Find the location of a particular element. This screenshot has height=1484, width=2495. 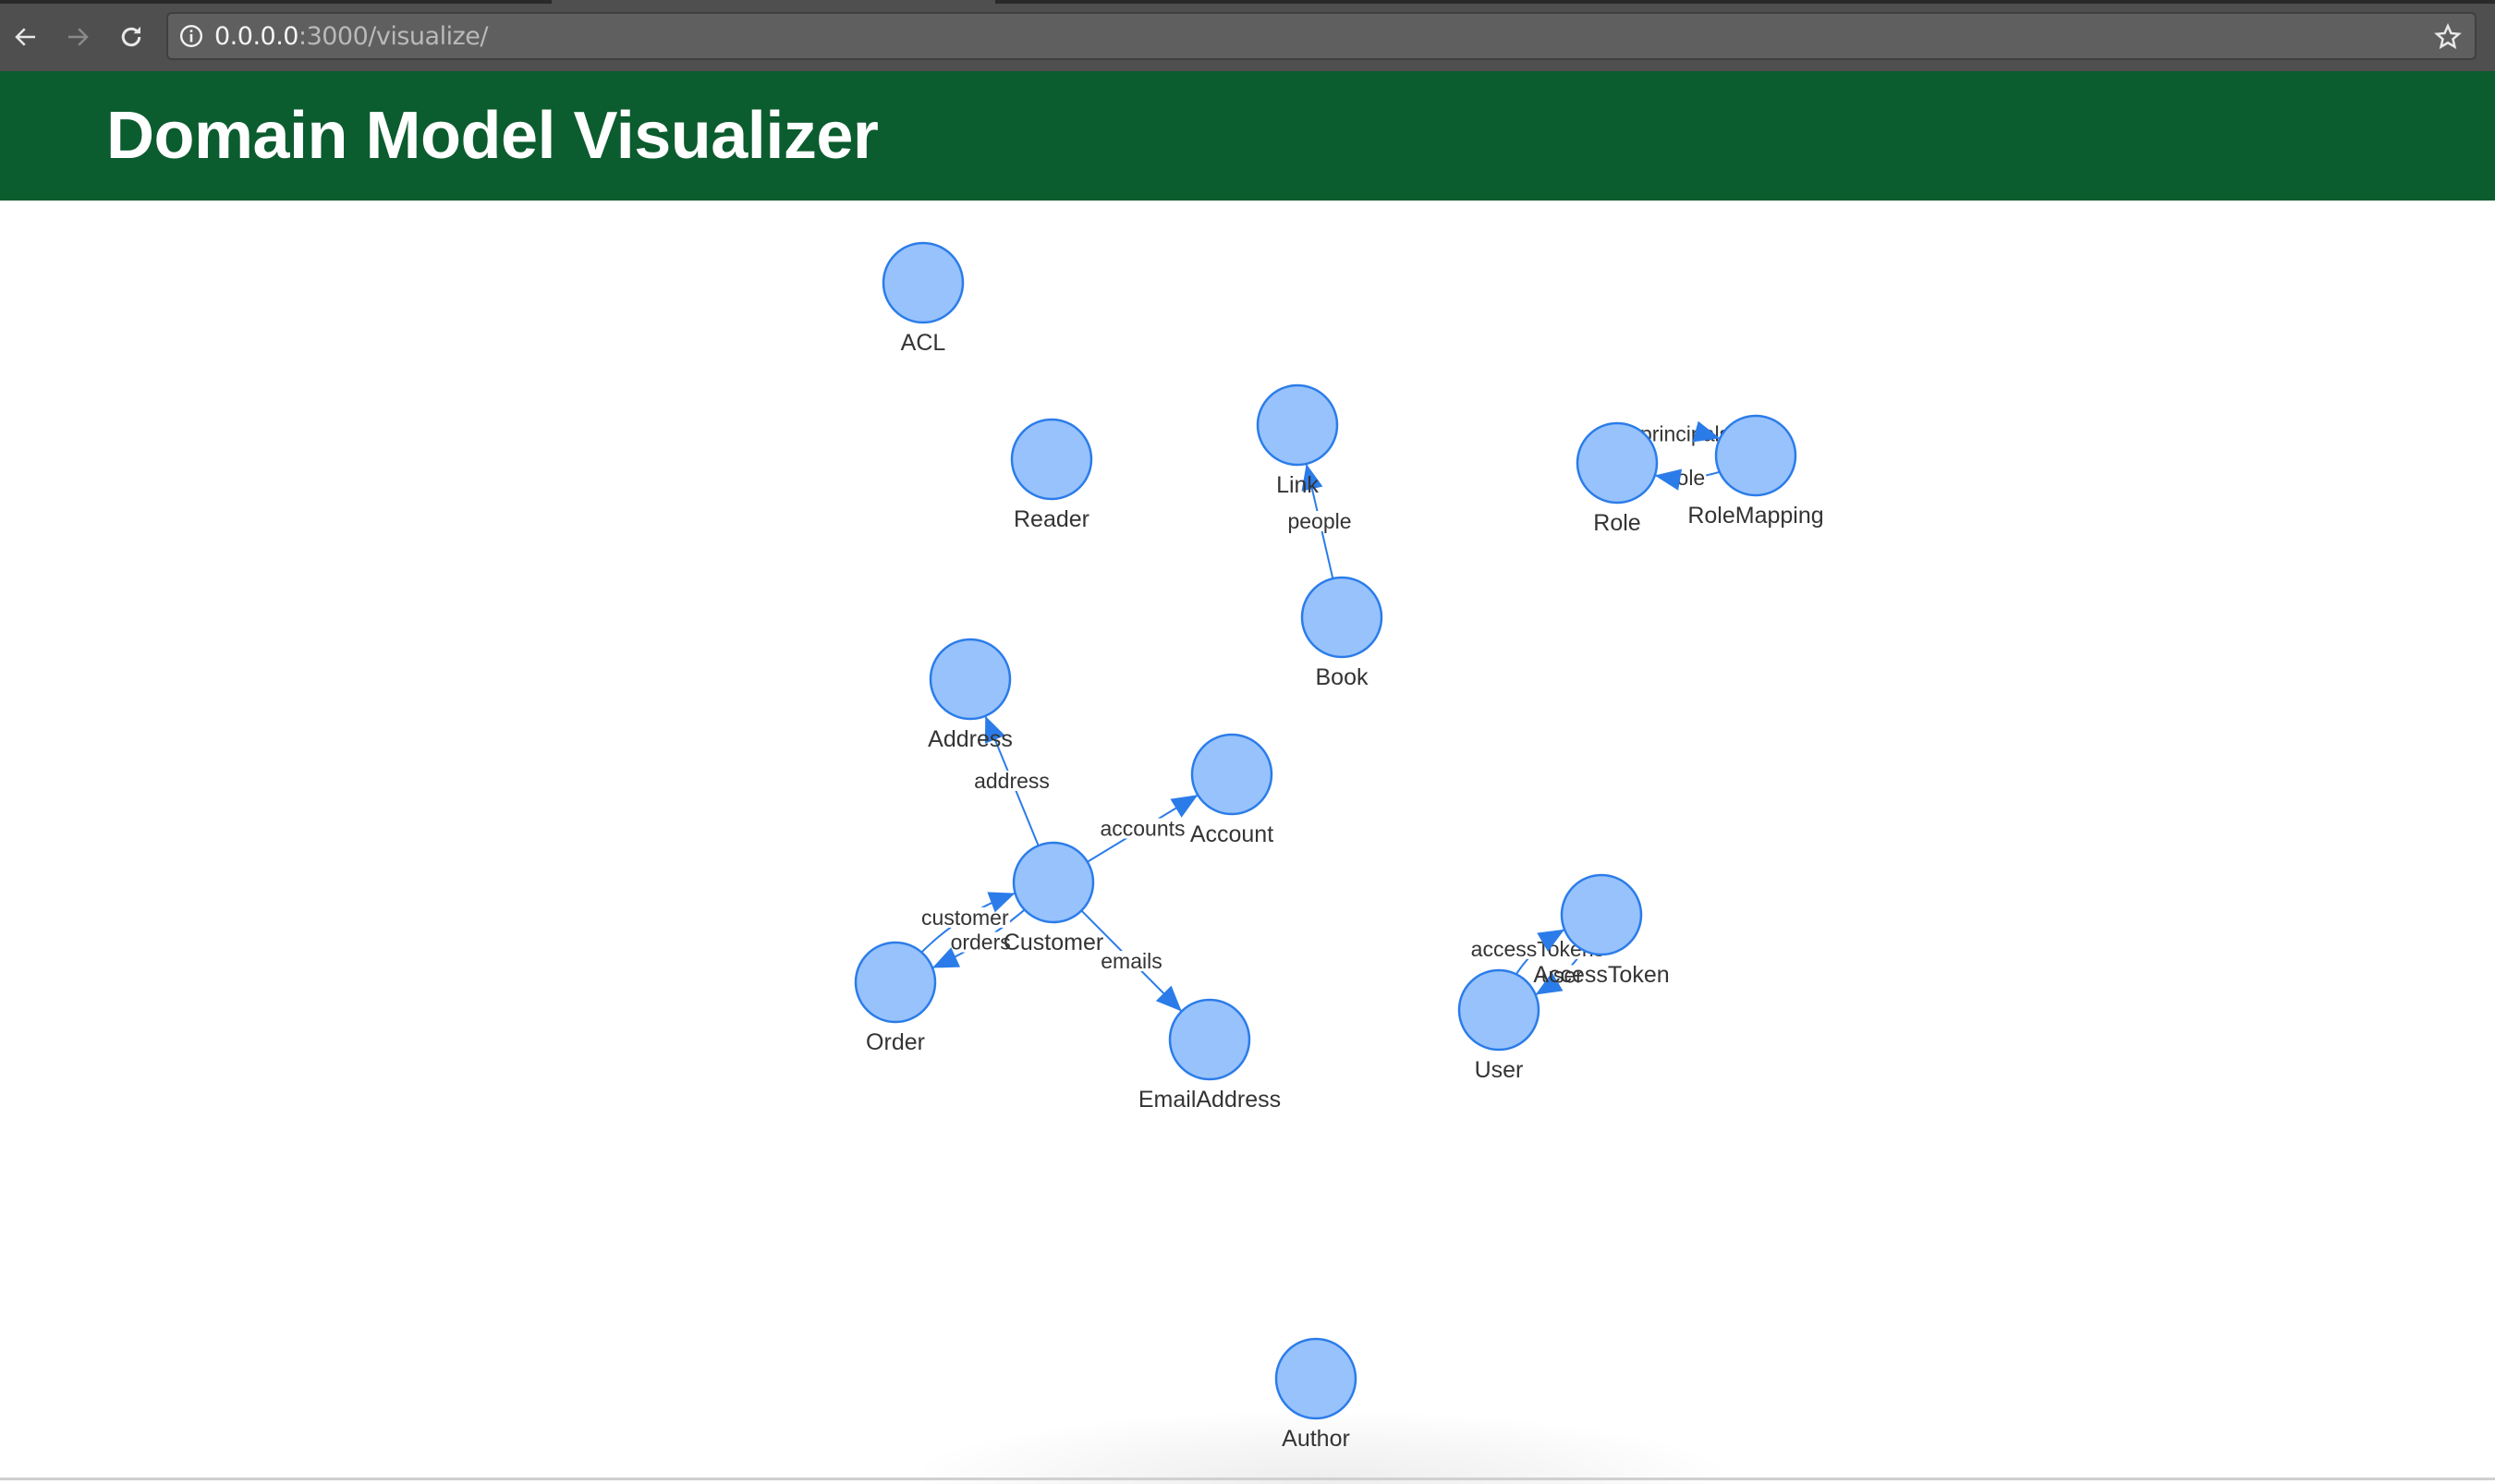

node-label: Reader is located at coordinates (1051, 519).